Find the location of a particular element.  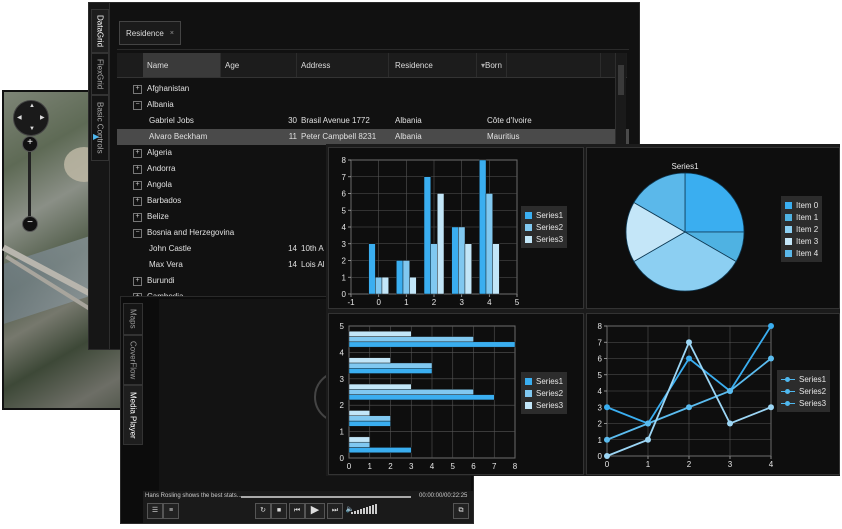

x-tick-label: -1 is located at coordinates (351, 302).